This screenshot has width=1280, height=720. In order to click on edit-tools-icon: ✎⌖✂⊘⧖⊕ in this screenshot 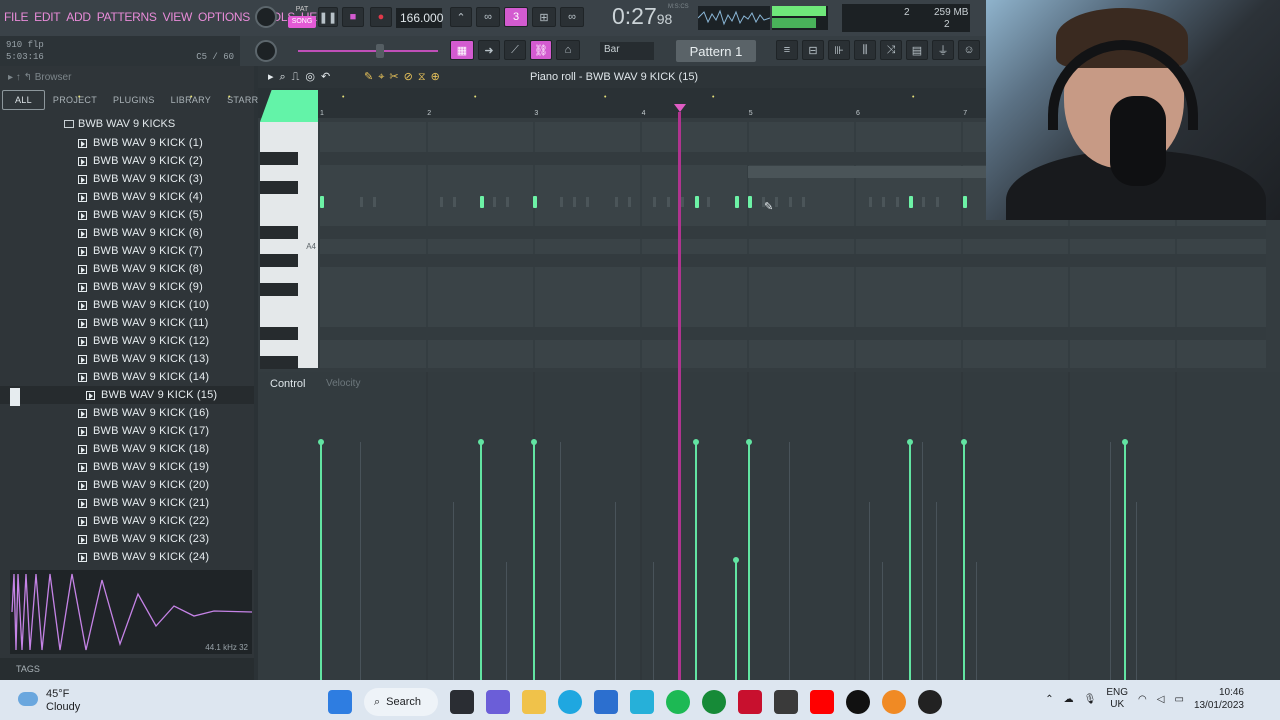, I will do `click(404, 77)`.